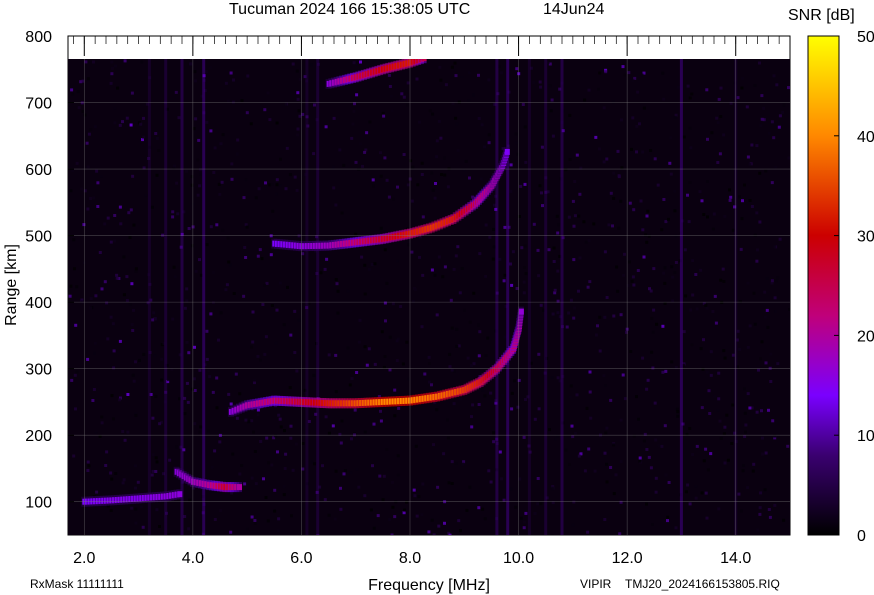  What do you see at coordinates (518, 558) in the screenshot?
I see `x-tick-label: 10.0` at bounding box center [518, 558].